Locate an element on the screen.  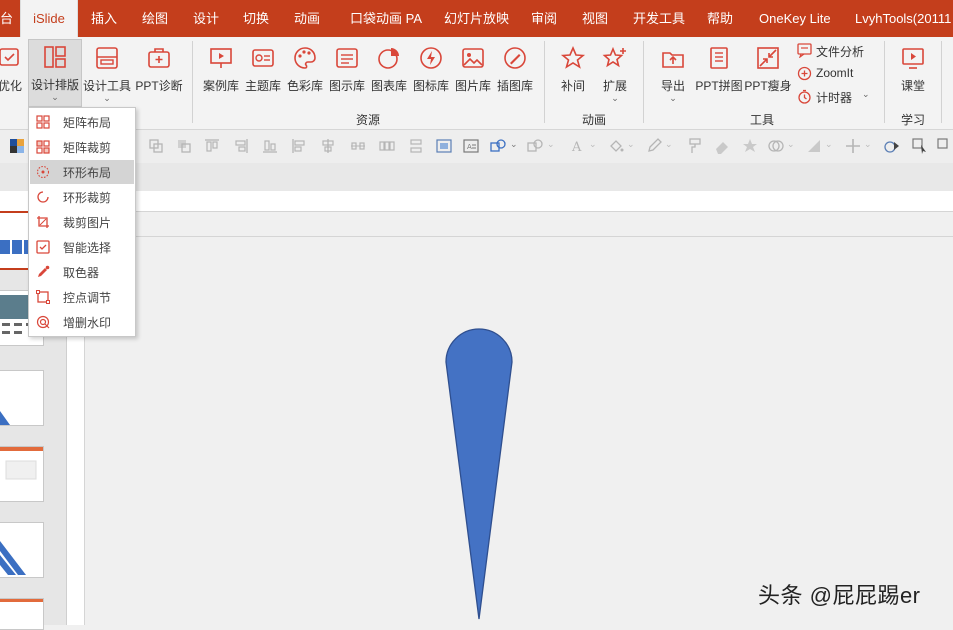
watermark-icon is located at coordinates (43, 322).